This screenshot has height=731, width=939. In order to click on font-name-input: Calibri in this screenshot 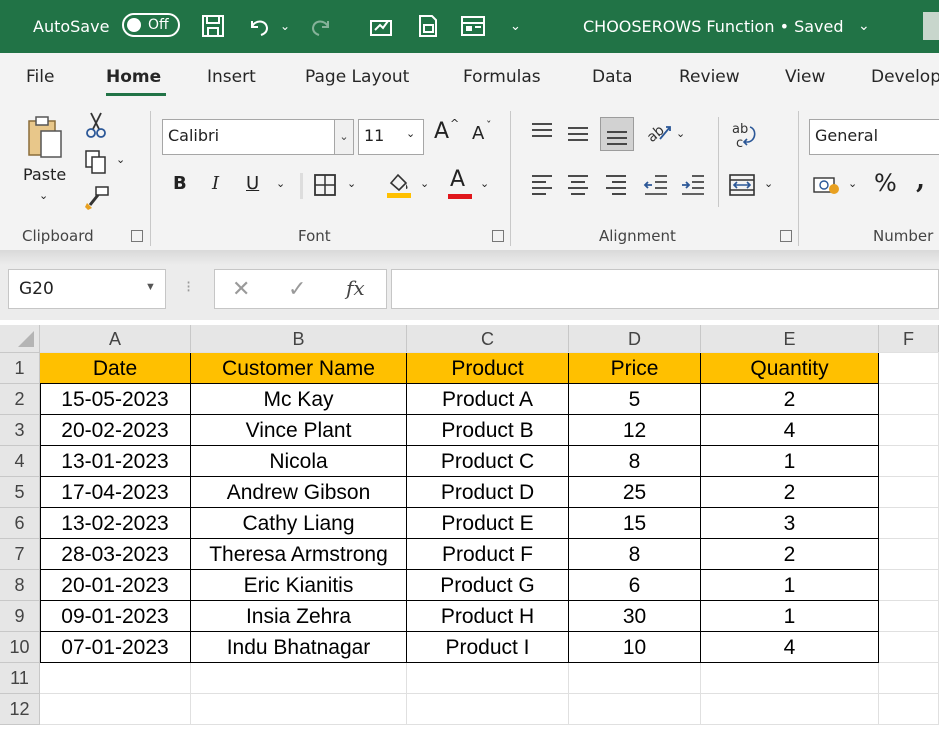, I will do `click(258, 137)`.